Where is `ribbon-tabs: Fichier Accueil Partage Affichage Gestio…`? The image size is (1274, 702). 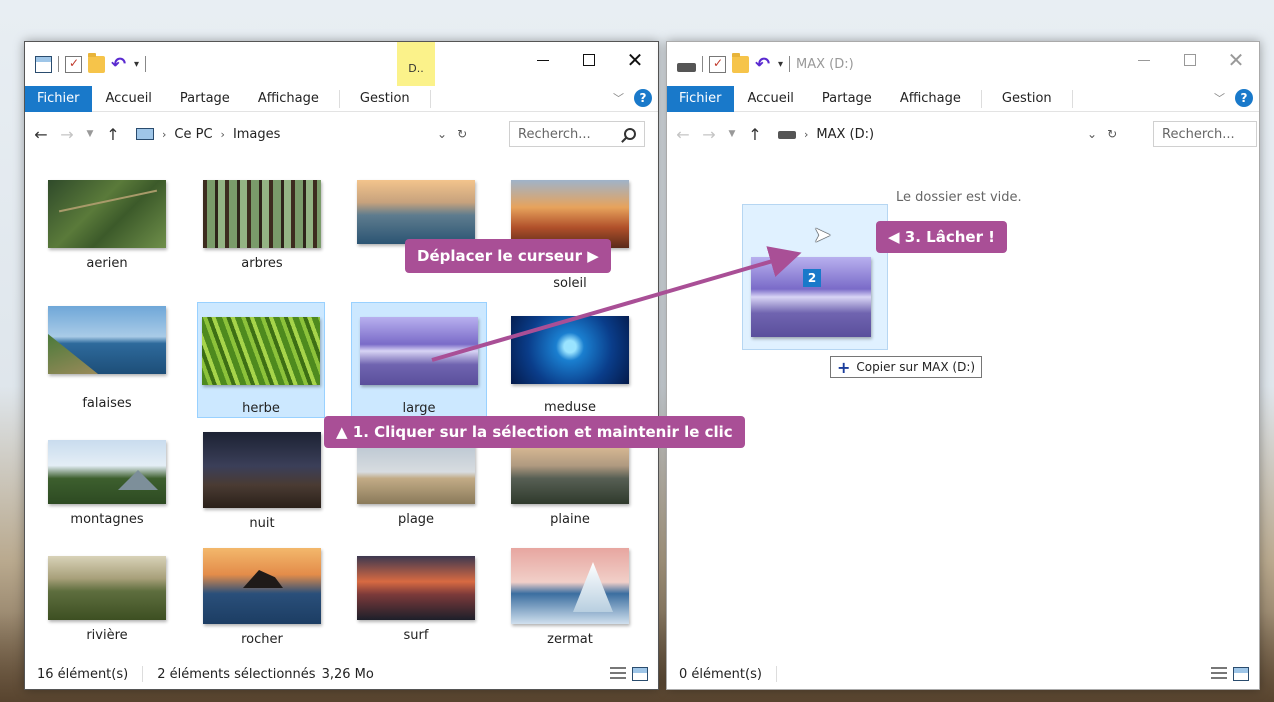
ribbon-tabs: Fichier Accueil Partage Affichage Gestio… is located at coordinates (963, 98).